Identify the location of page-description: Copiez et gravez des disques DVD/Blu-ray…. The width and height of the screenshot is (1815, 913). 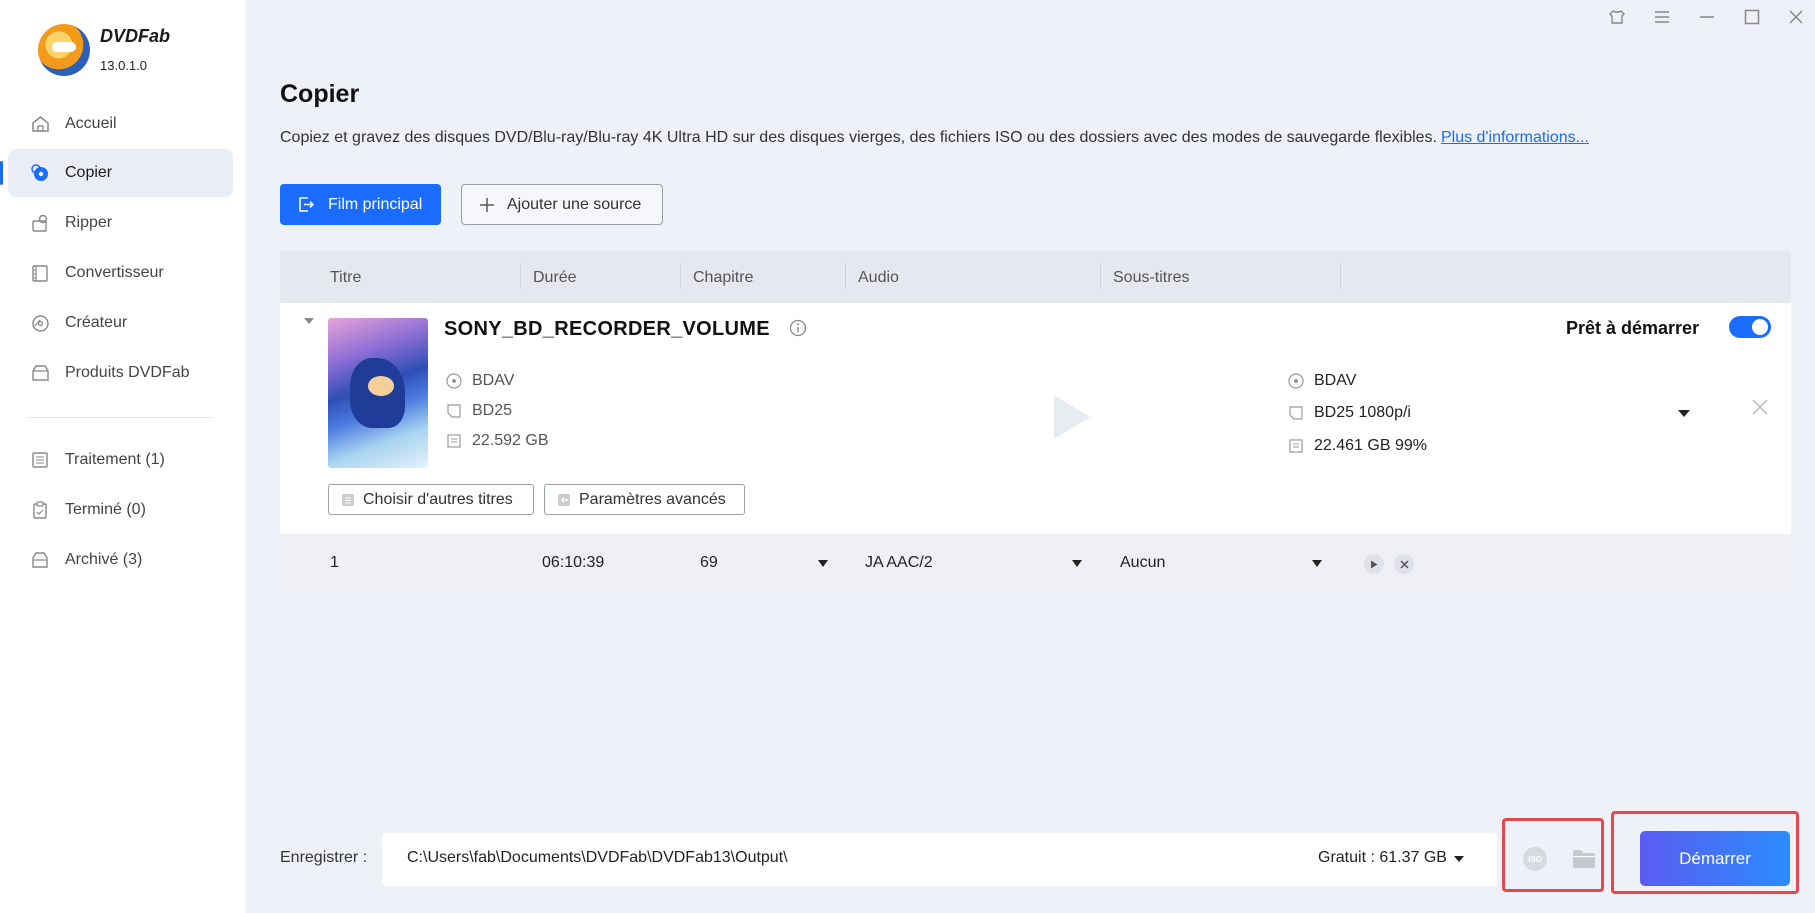
(934, 138).